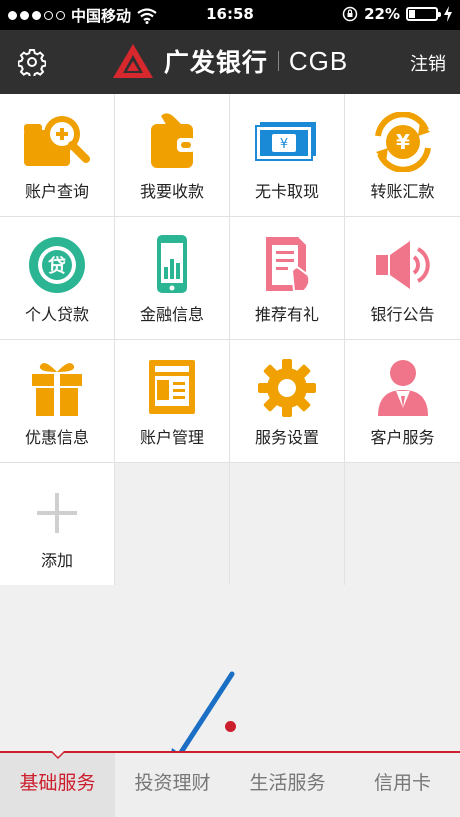 The width and height of the screenshot is (460, 817). I want to click on tab-credit-card: 信用卡, so click(402, 785).